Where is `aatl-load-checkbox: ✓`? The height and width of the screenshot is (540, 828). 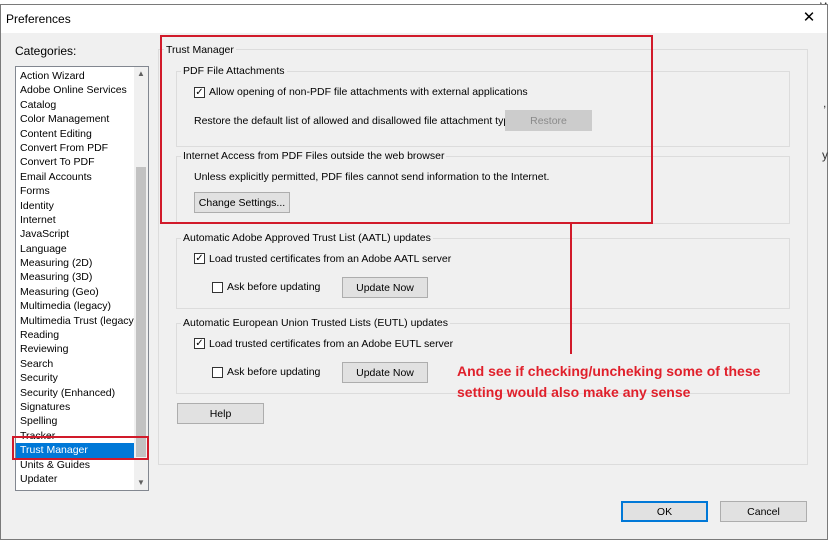
aatl-load-checkbox: ✓ is located at coordinates (199, 258).